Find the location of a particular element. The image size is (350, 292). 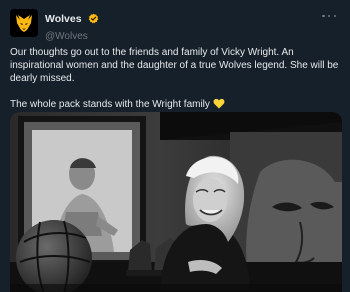

wolves-logo-icon is located at coordinates (24, 23).